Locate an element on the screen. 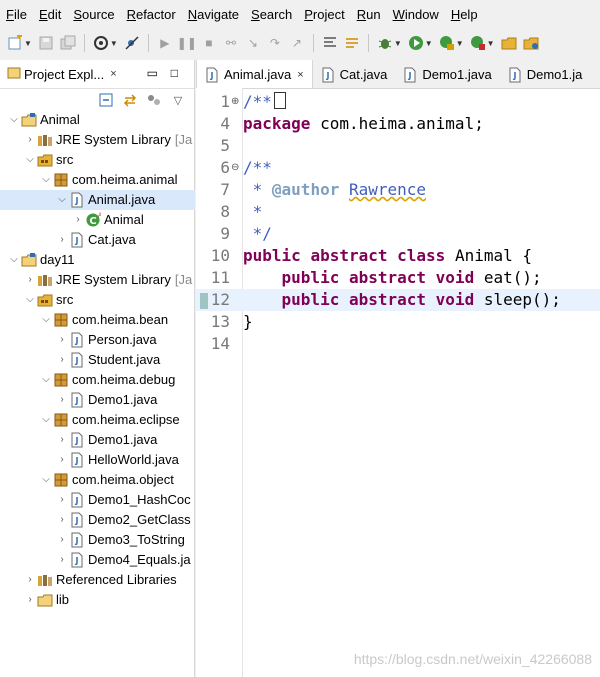 This screenshot has height=677, width=600. menu-source: Source is located at coordinates (93, 15).